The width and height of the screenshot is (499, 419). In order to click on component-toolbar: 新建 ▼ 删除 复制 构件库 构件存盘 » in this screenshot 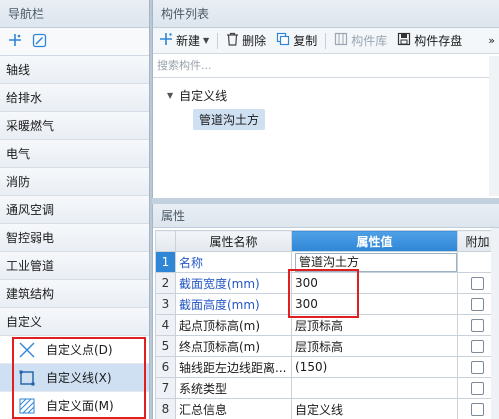, I will do `click(326, 41)`.